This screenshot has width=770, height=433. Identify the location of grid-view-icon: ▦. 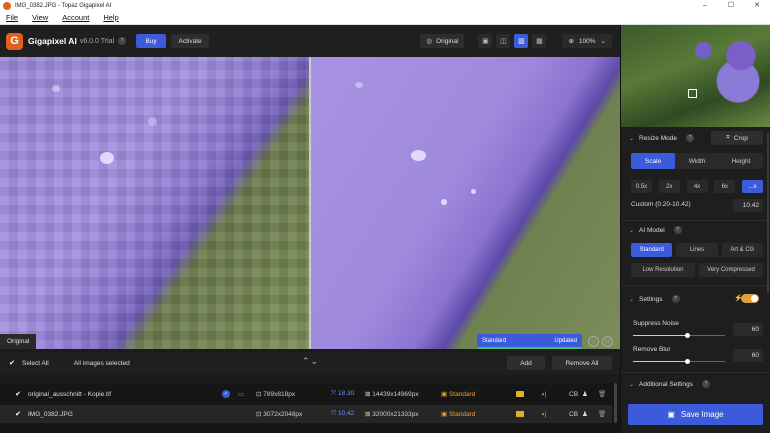
(539, 41).